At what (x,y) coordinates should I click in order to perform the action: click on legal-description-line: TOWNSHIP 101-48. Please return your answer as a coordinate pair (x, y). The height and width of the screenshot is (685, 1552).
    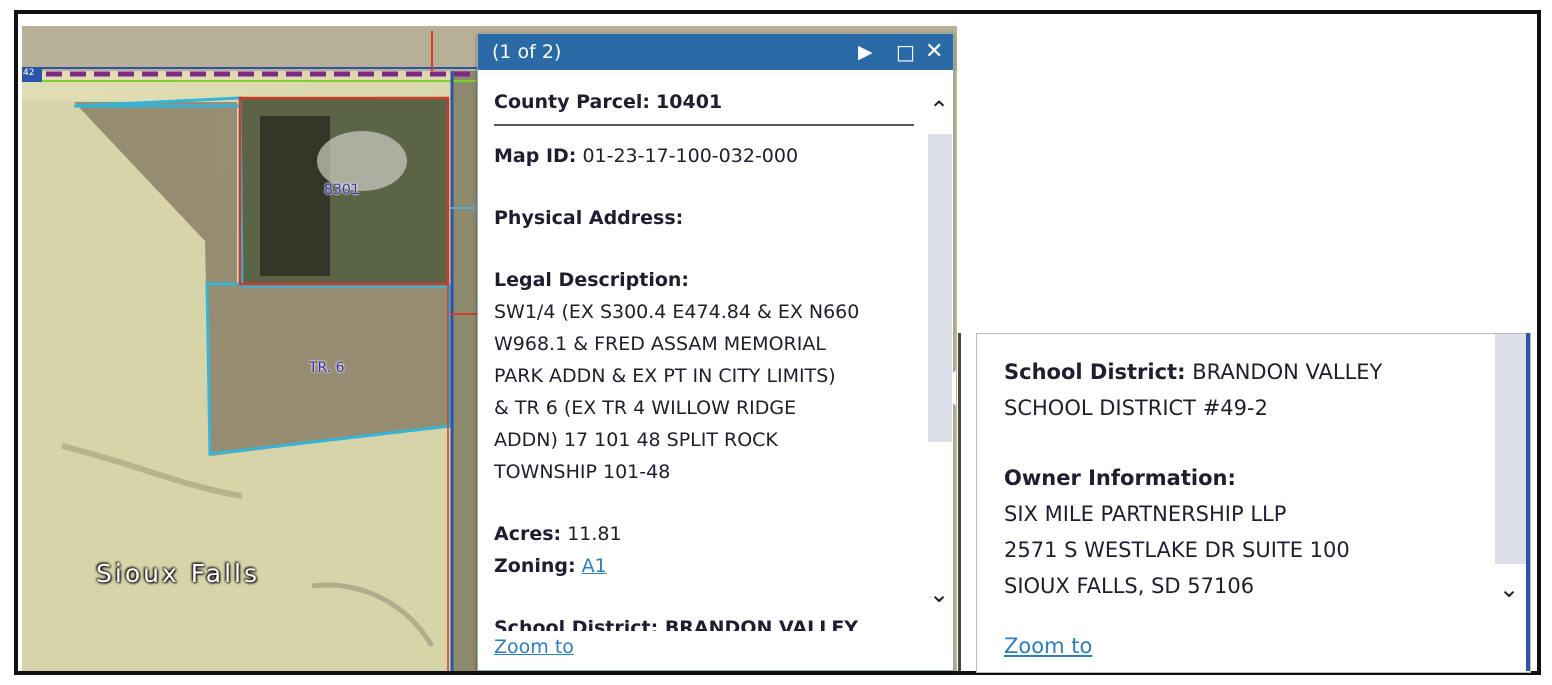
    Looking at the image, I should click on (582, 472).